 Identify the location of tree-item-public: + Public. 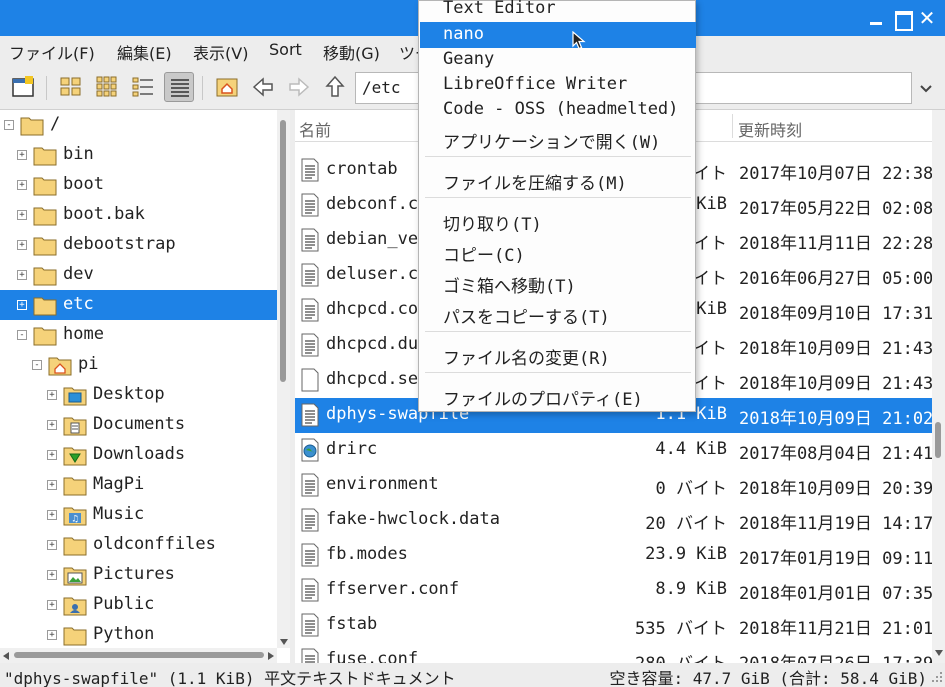
(138, 605).